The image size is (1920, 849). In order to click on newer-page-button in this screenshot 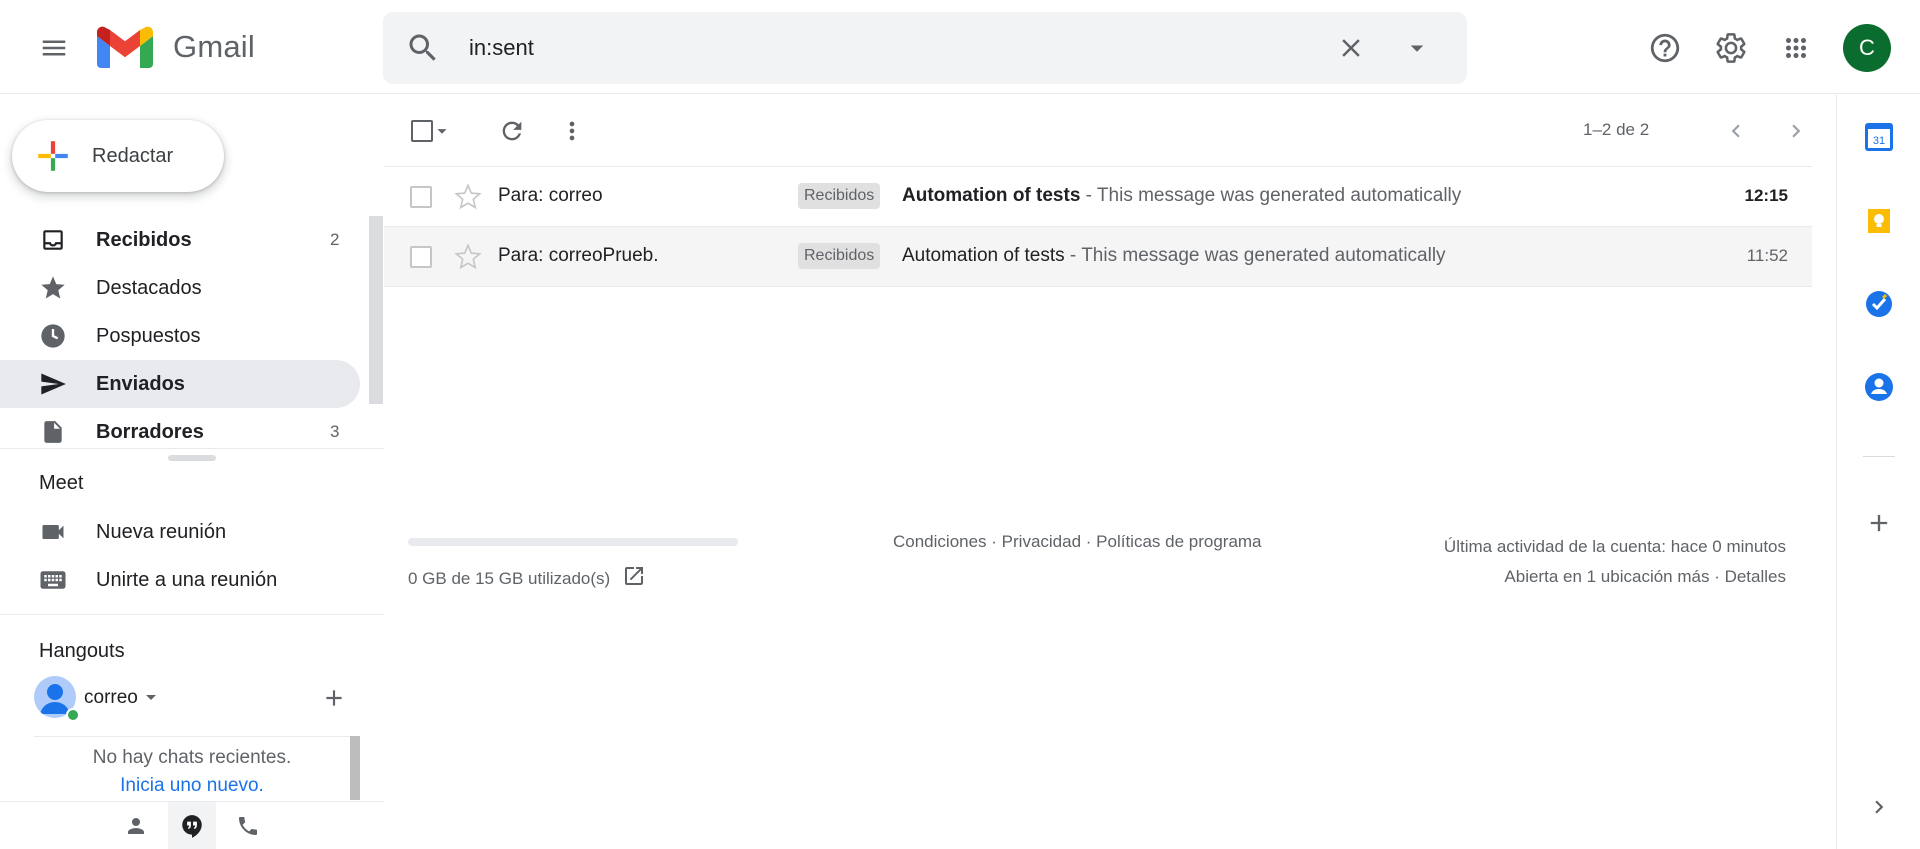, I will do `click(1736, 131)`.